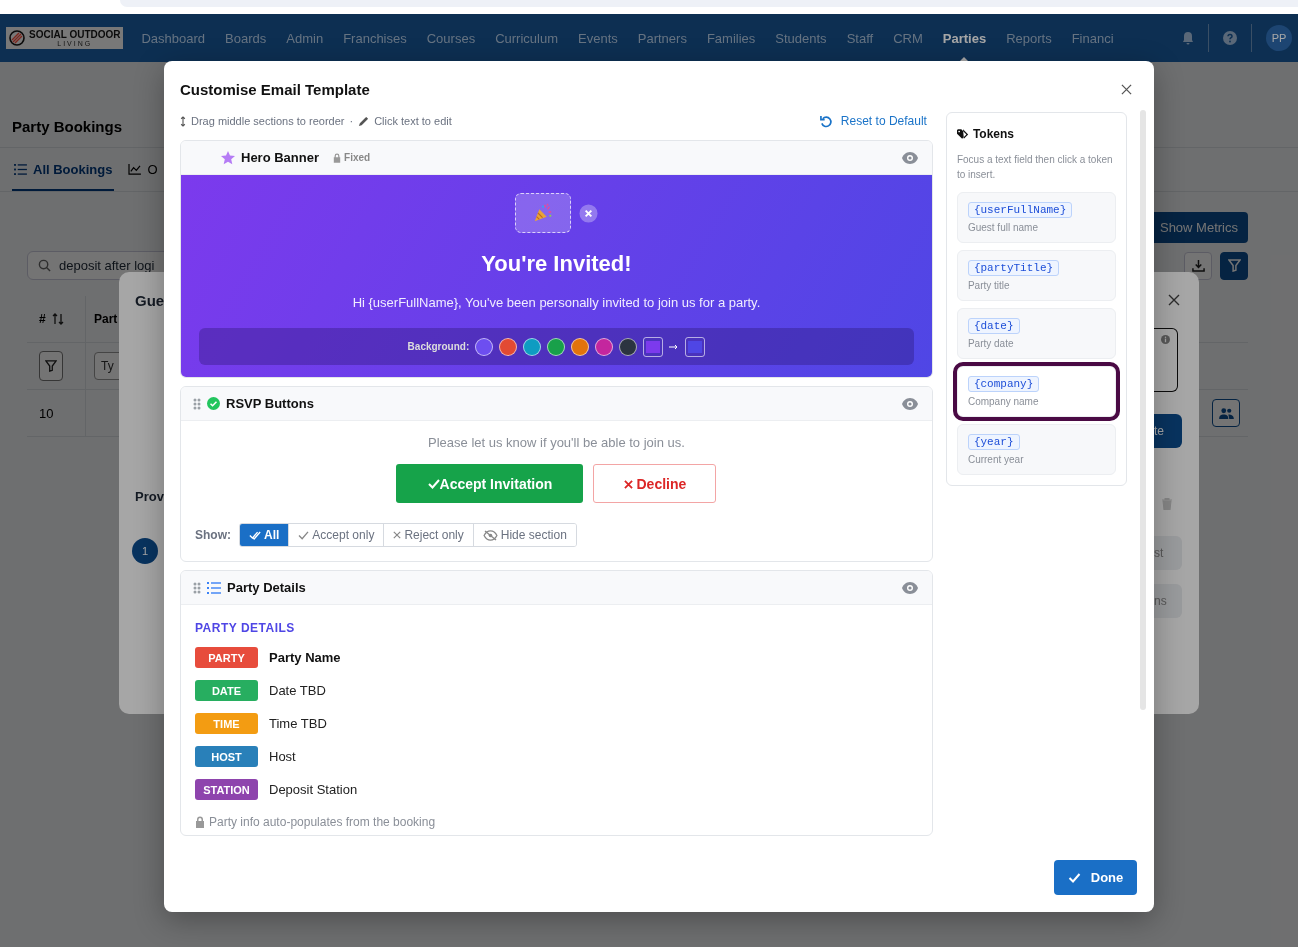 The width and height of the screenshot is (1298, 947). I want to click on tokens-hint: Focus a text field then click a token to insert., so click(1035, 167).